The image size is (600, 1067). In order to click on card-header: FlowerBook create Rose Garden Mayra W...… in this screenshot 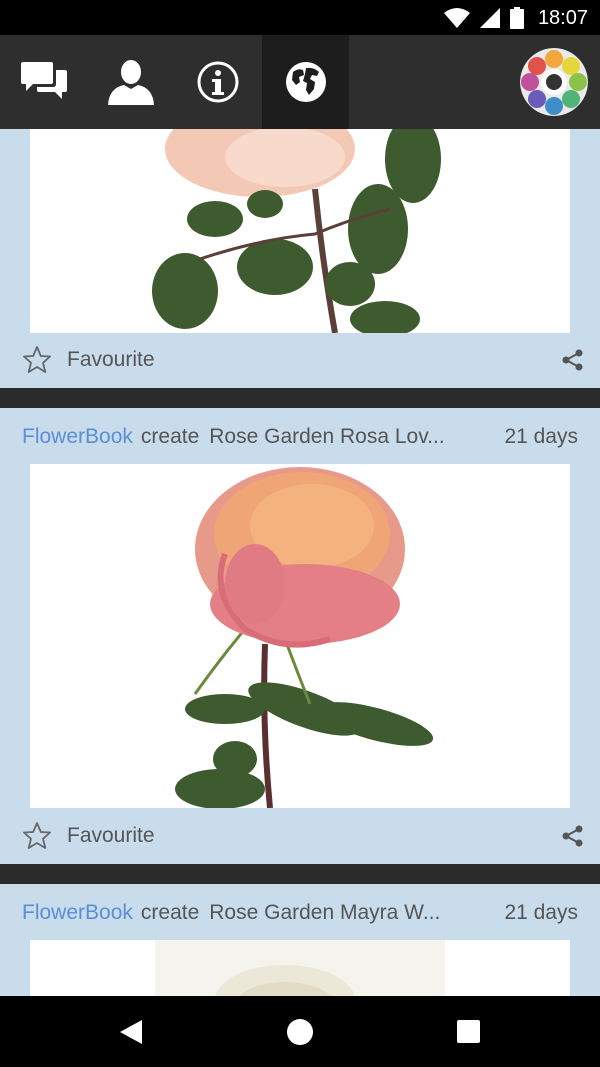, I will do `click(300, 913)`.